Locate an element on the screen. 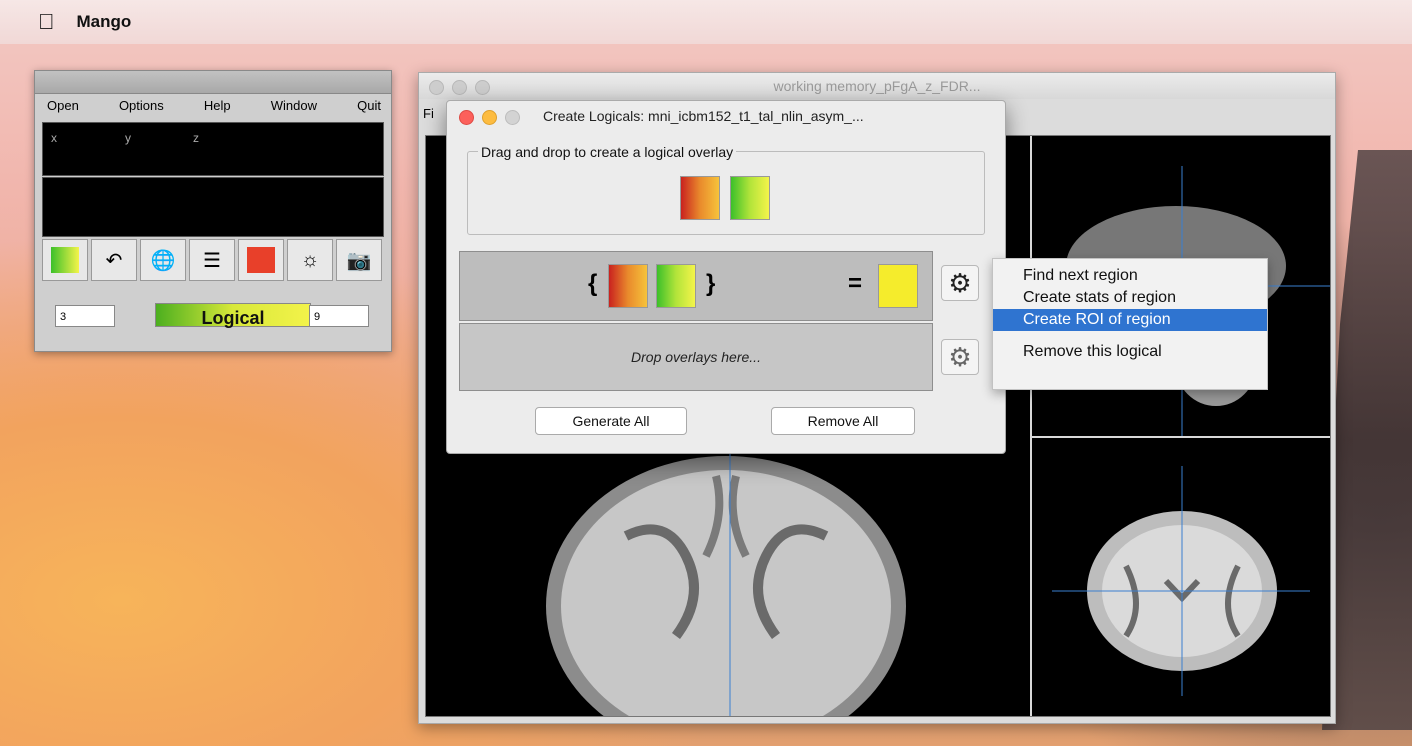 This screenshot has height=746, width=1412. dialog-zoom-icon is located at coordinates (512, 117).